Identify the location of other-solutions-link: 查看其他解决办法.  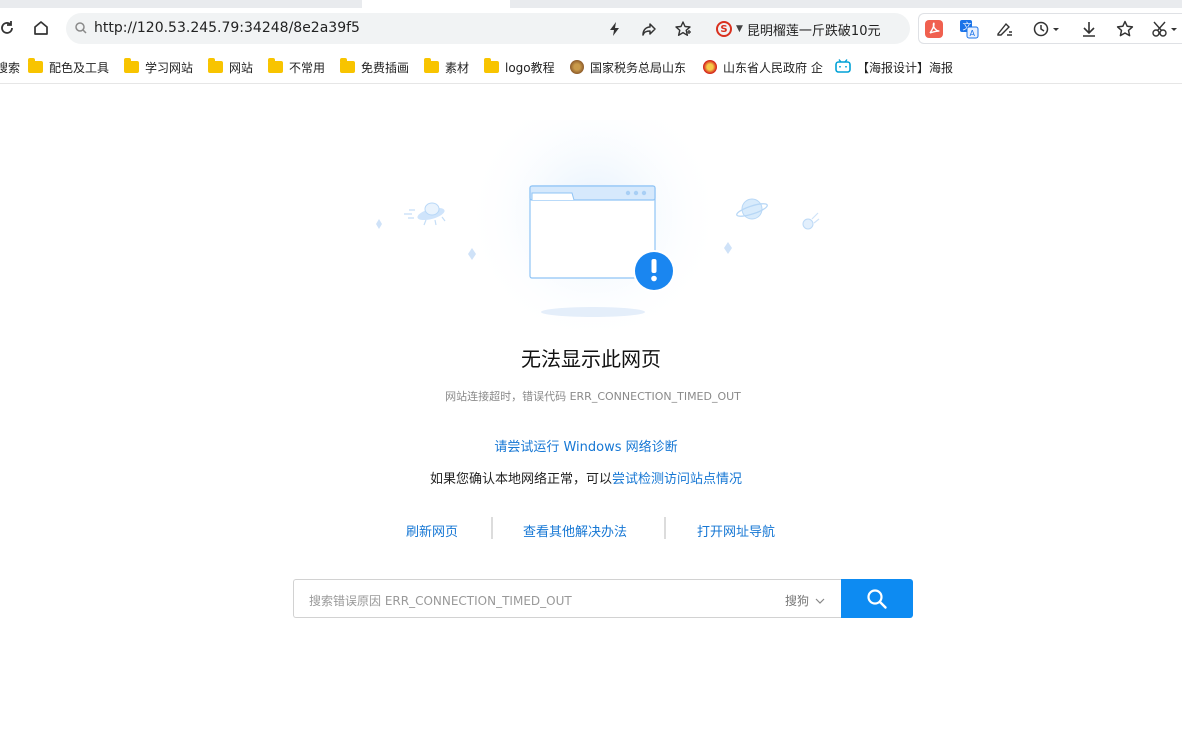
(575, 532).